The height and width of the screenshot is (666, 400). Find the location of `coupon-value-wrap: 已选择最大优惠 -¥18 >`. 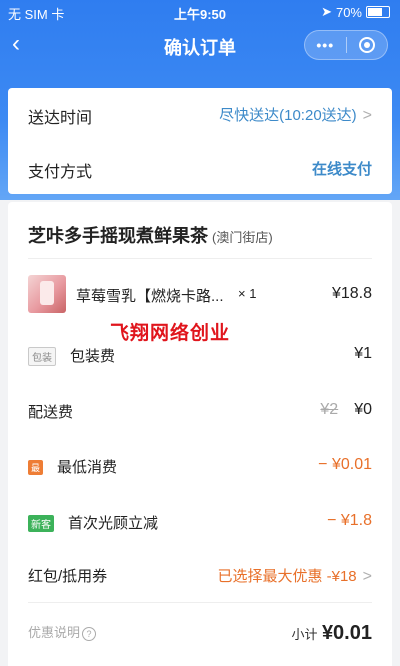

coupon-value-wrap: 已选择最大优惠 -¥18 > is located at coordinates (294, 575).